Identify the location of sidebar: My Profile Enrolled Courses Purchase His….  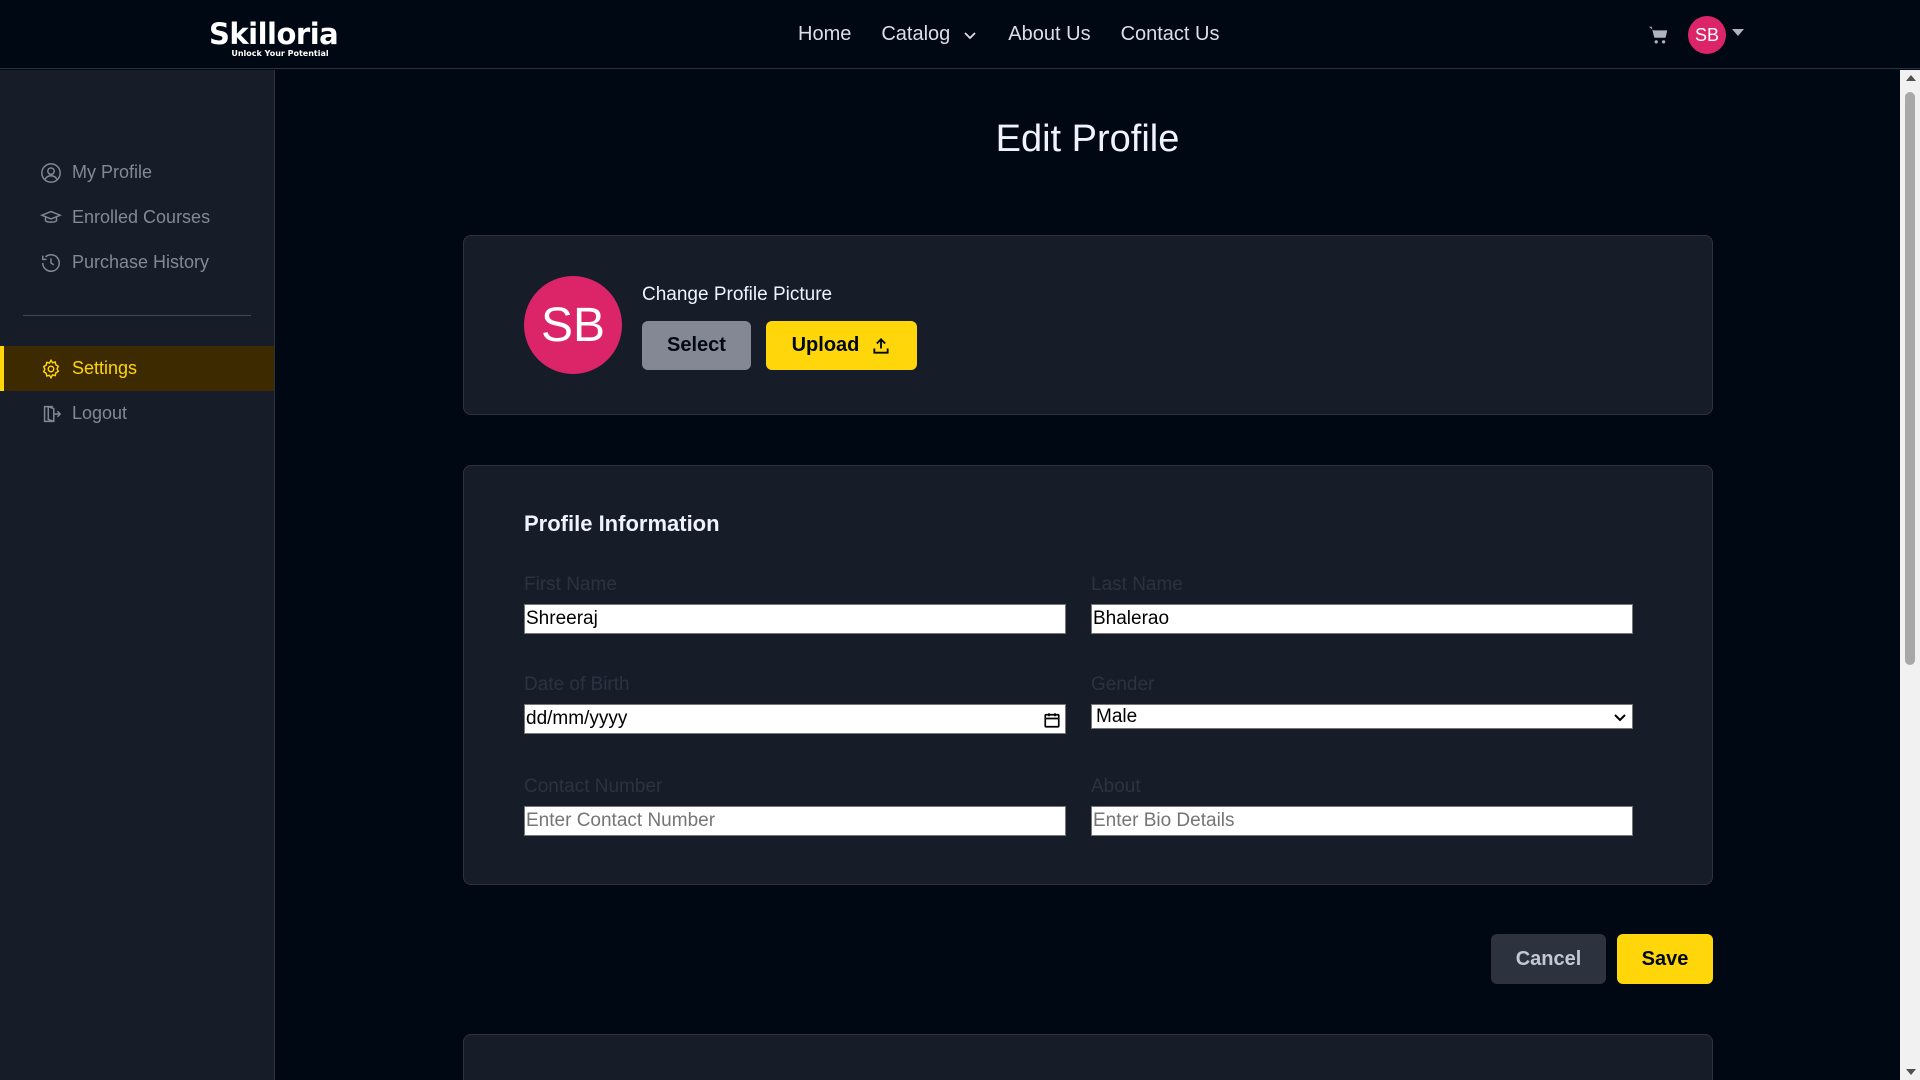
(137, 575).